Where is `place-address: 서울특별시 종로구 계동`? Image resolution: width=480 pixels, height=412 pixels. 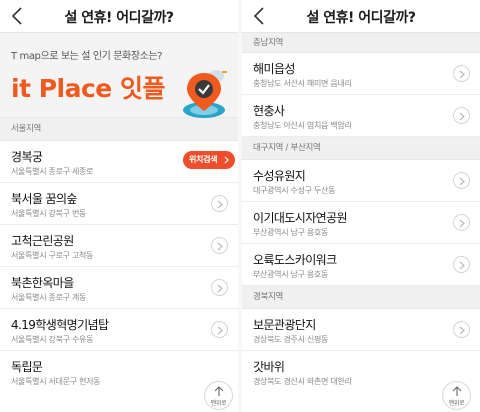
place-address: 서울특별시 종로구 계동 is located at coordinates (49, 297).